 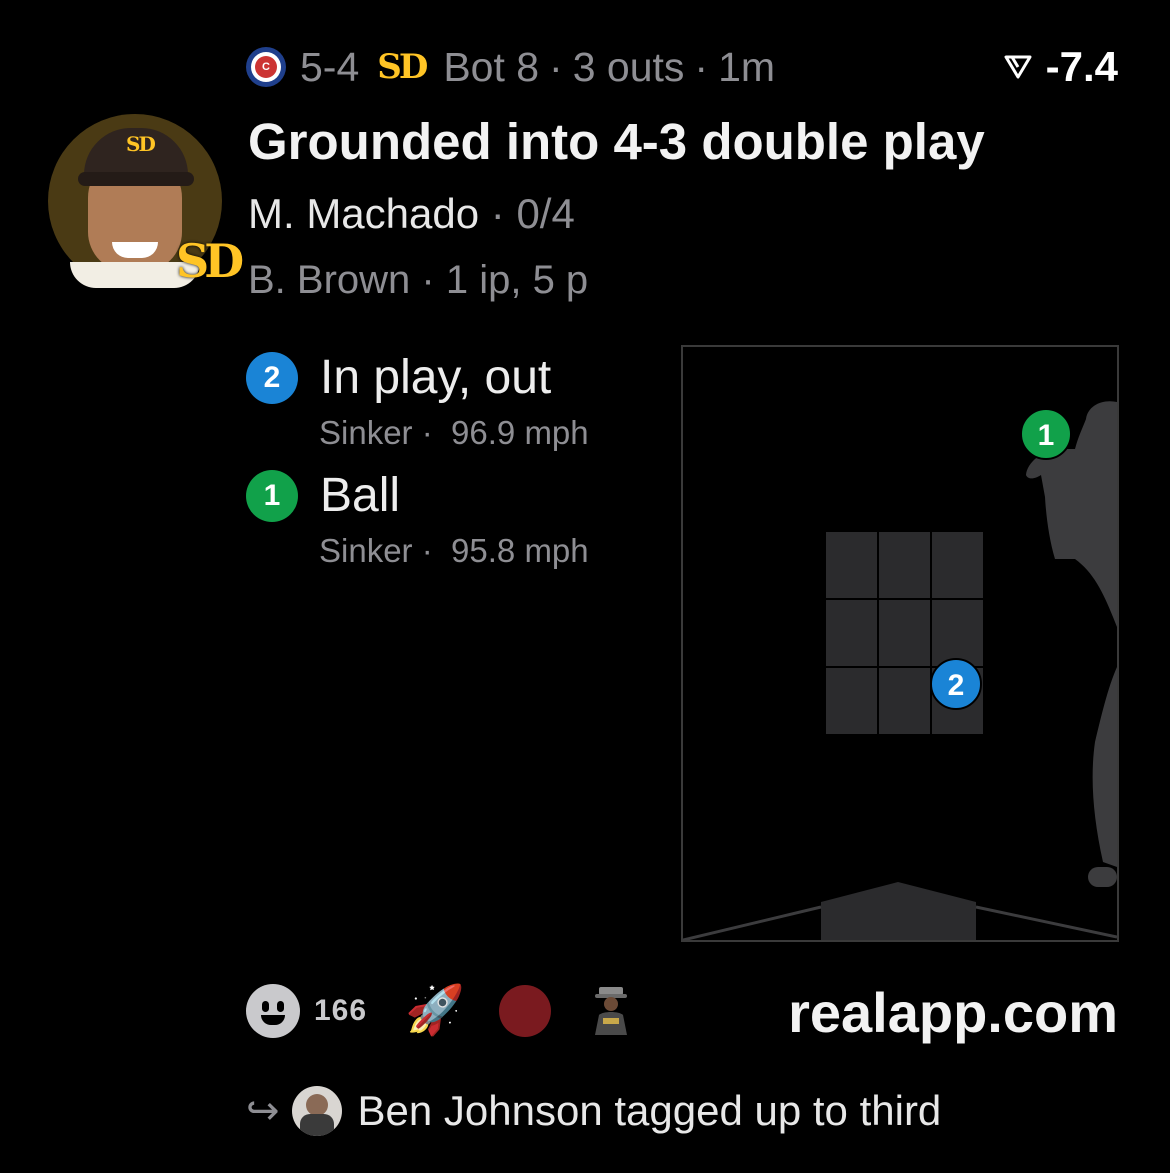 I want to click on reactions-bar: 166 🚀, so click(x=441, y=1011).